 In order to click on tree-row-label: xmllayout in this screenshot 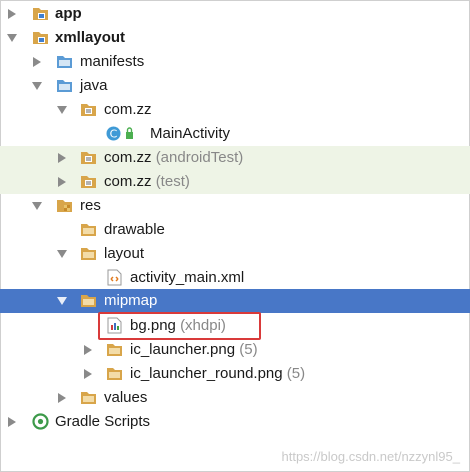, I will do `click(90, 37)`.